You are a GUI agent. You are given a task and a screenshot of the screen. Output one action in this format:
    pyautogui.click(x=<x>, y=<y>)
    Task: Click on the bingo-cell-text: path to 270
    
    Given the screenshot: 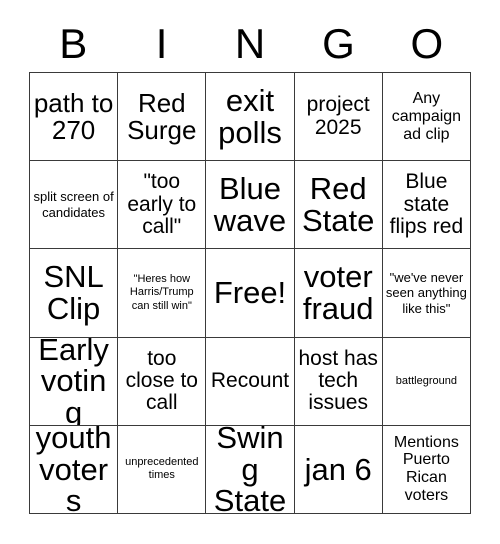 What is the action you would take?
    pyautogui.click(x=73, y=116)
    